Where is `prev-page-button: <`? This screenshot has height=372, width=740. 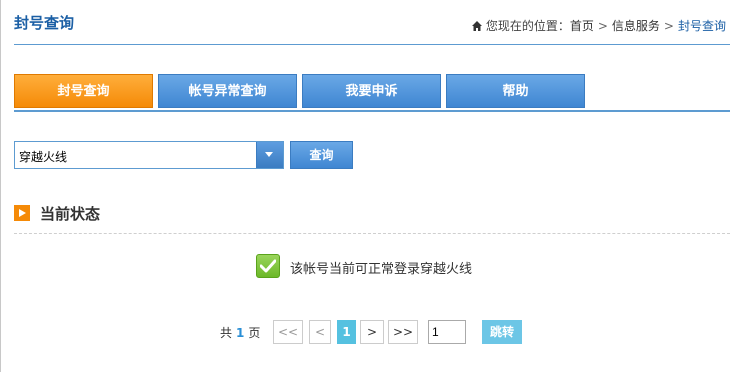 prev-page-button: < is located at coordinates (320, 332).